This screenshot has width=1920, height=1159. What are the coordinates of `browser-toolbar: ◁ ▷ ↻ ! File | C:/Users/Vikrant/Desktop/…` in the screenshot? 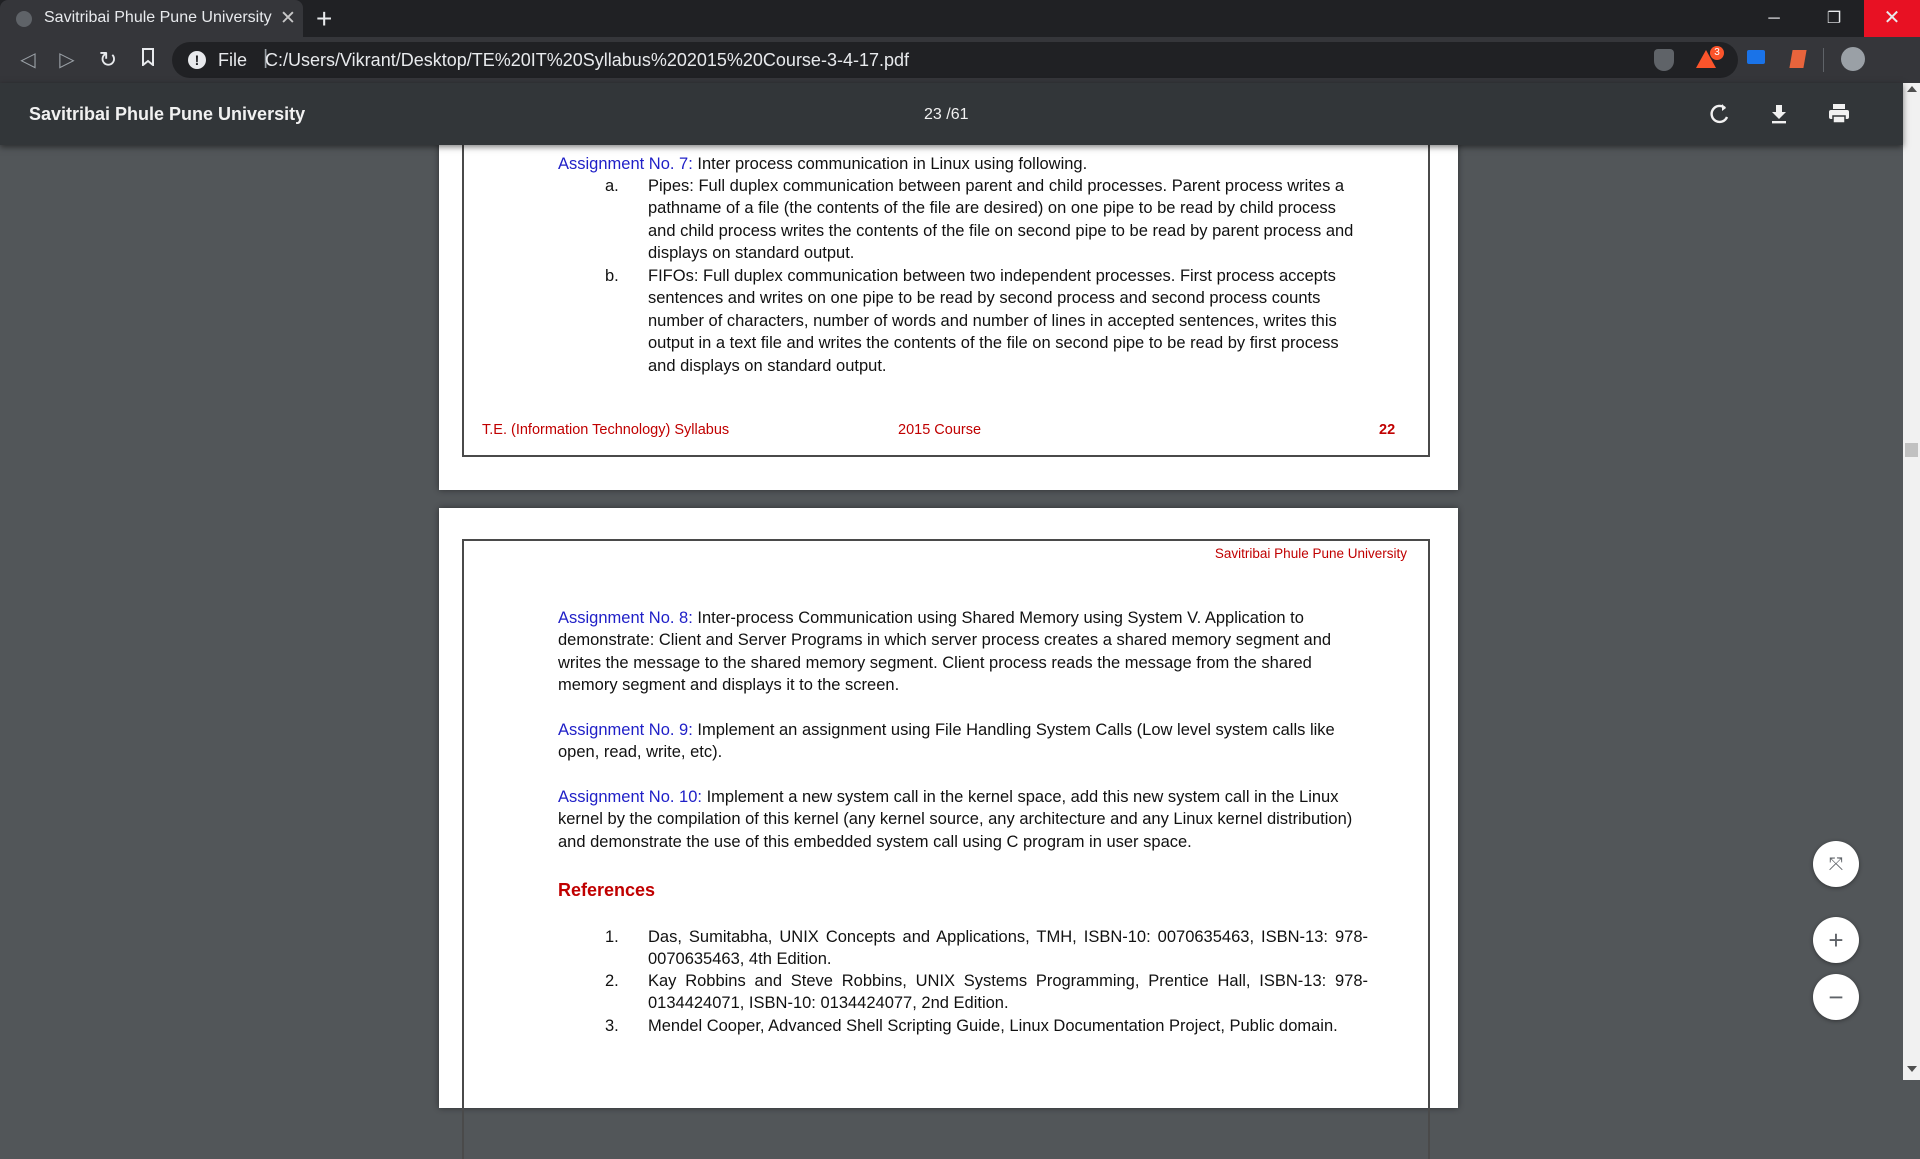 It's located at (960, 72).